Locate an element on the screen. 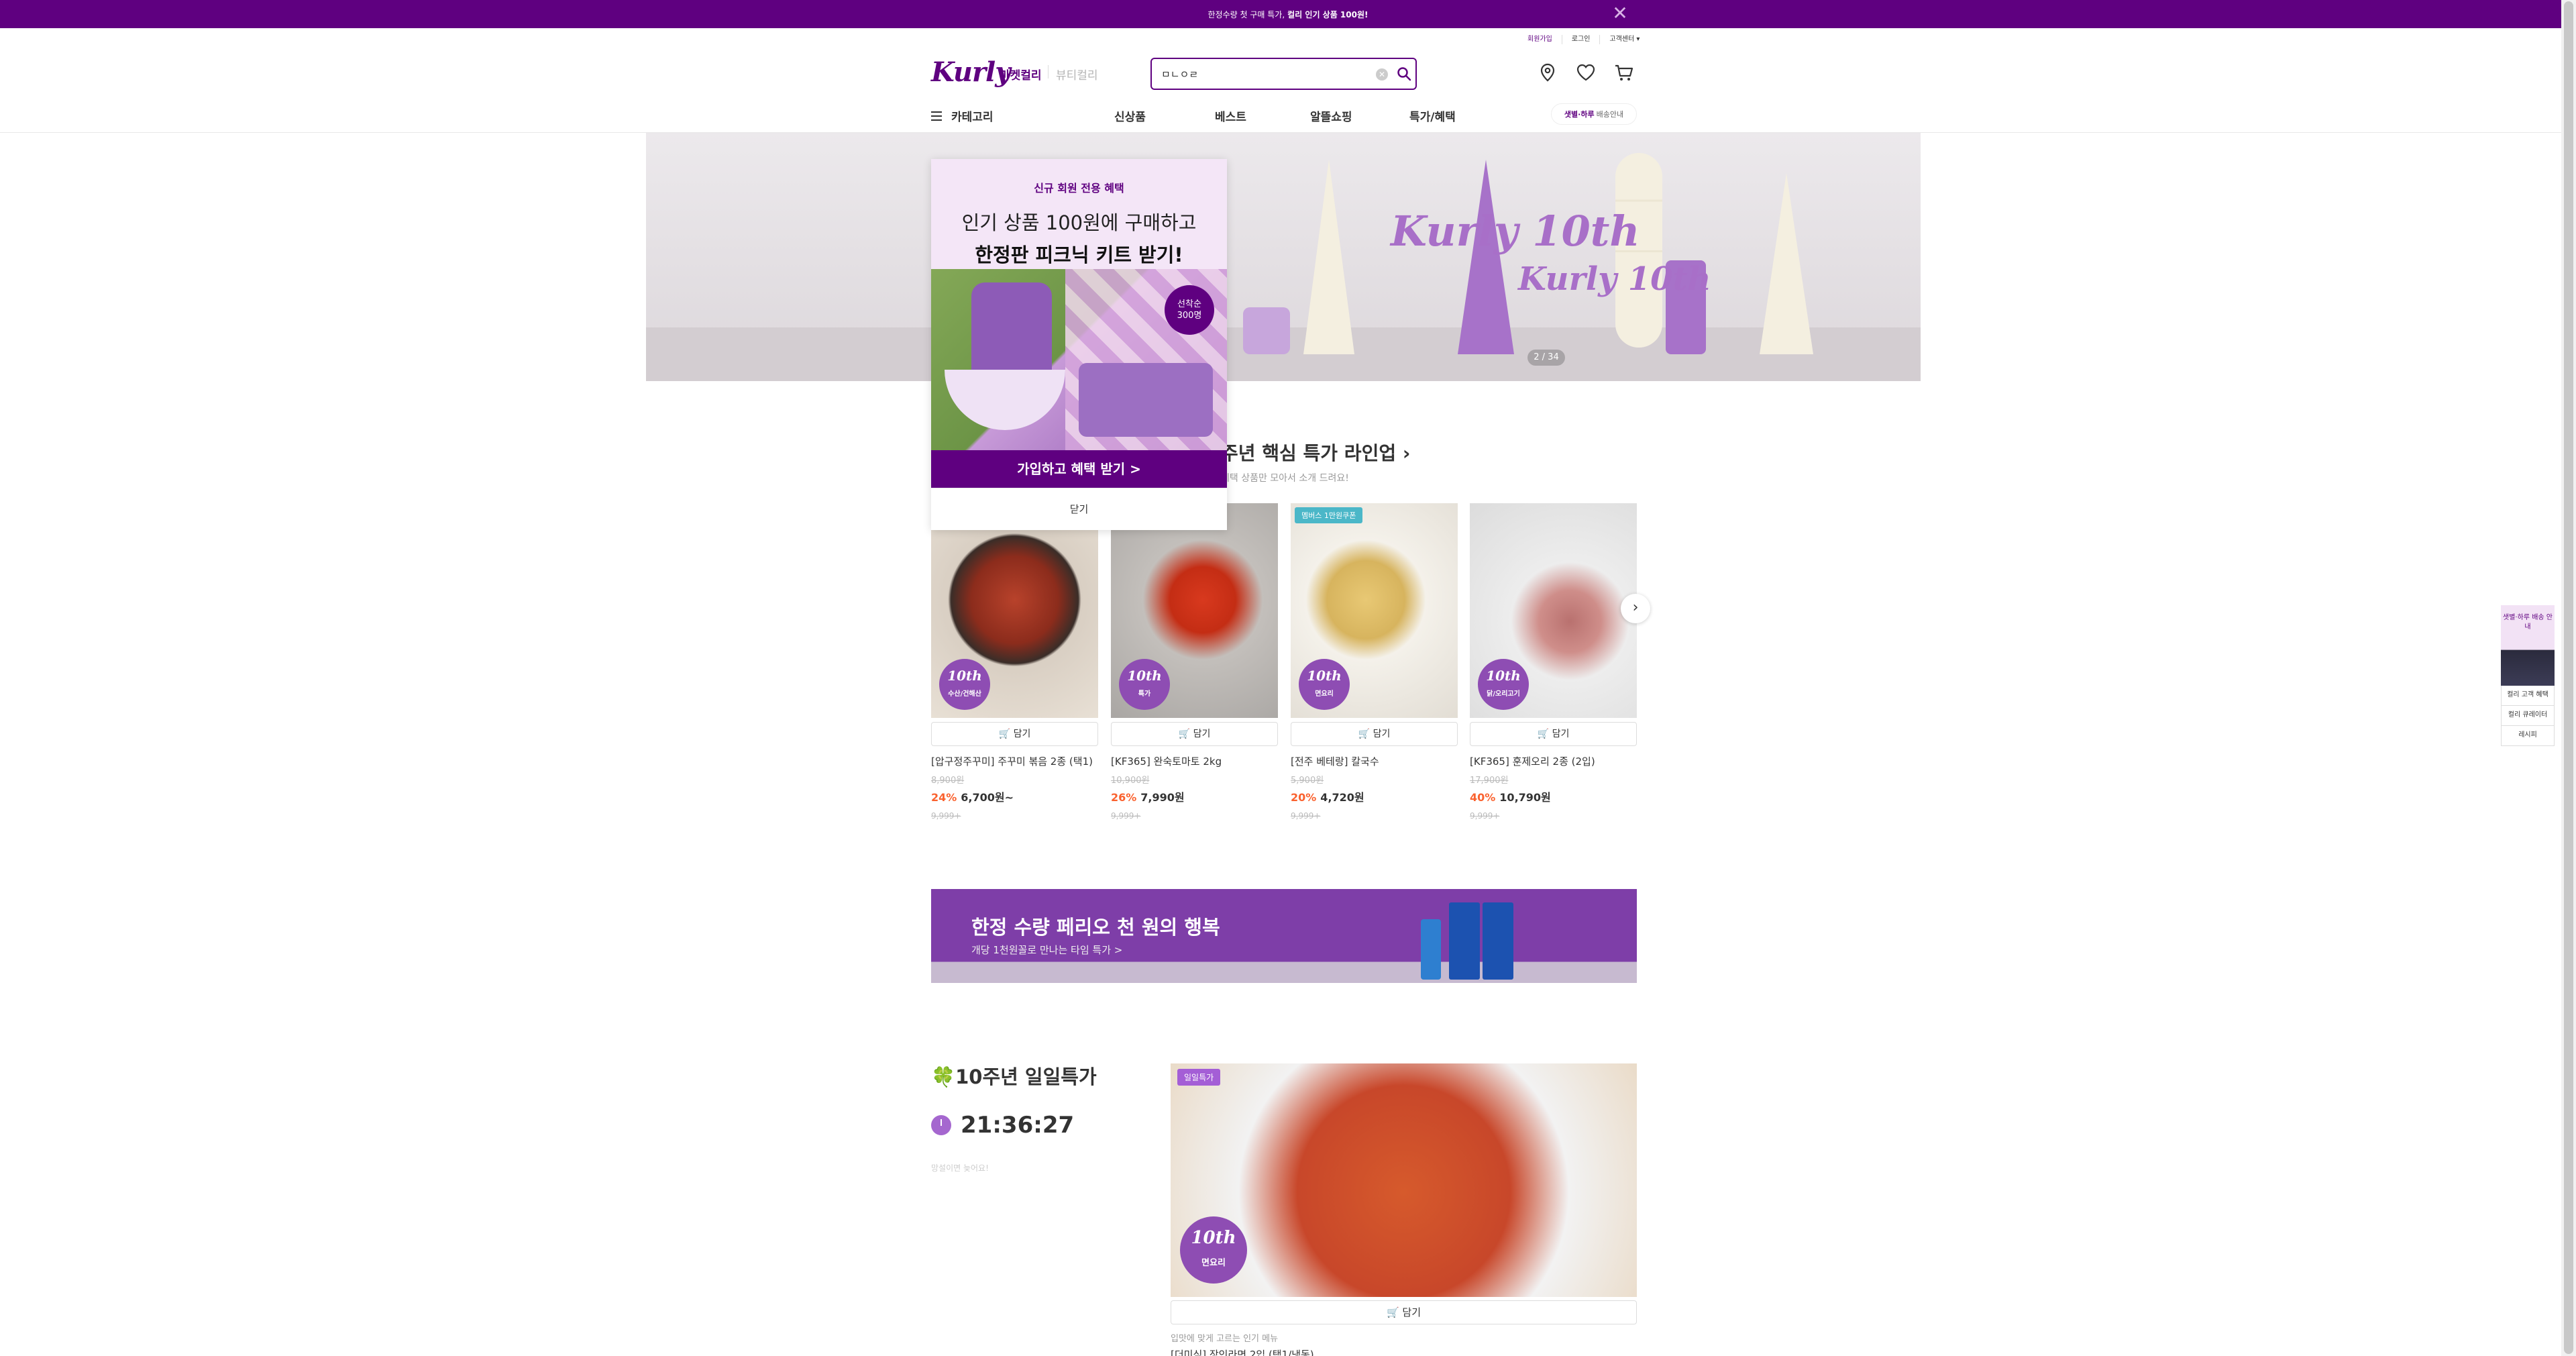  clock-icon is located at coordinates (941, 1125).